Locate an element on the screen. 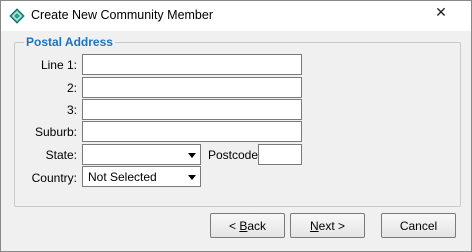 The width and height of the screenshot is (472, 252). country-selected-value: Not Selected is located at coordinates (122, 177).